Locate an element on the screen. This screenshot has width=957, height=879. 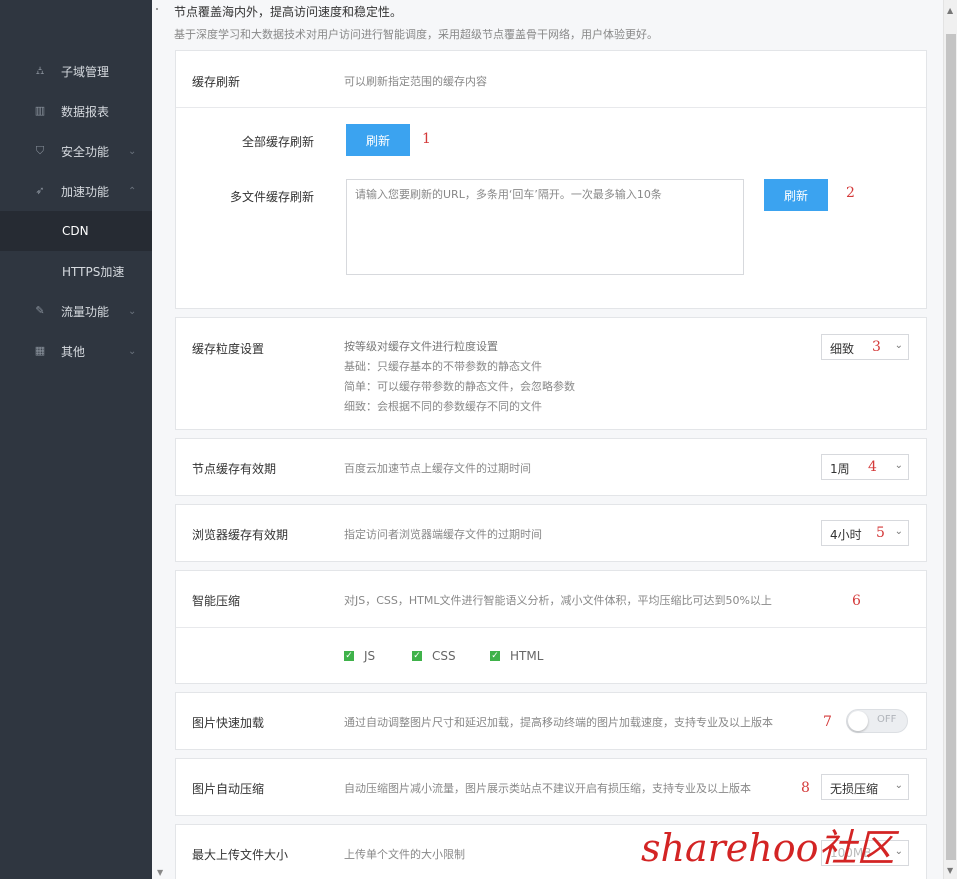
multi-file-refresh-button: 刷新 is located at coordinates (796, 195).